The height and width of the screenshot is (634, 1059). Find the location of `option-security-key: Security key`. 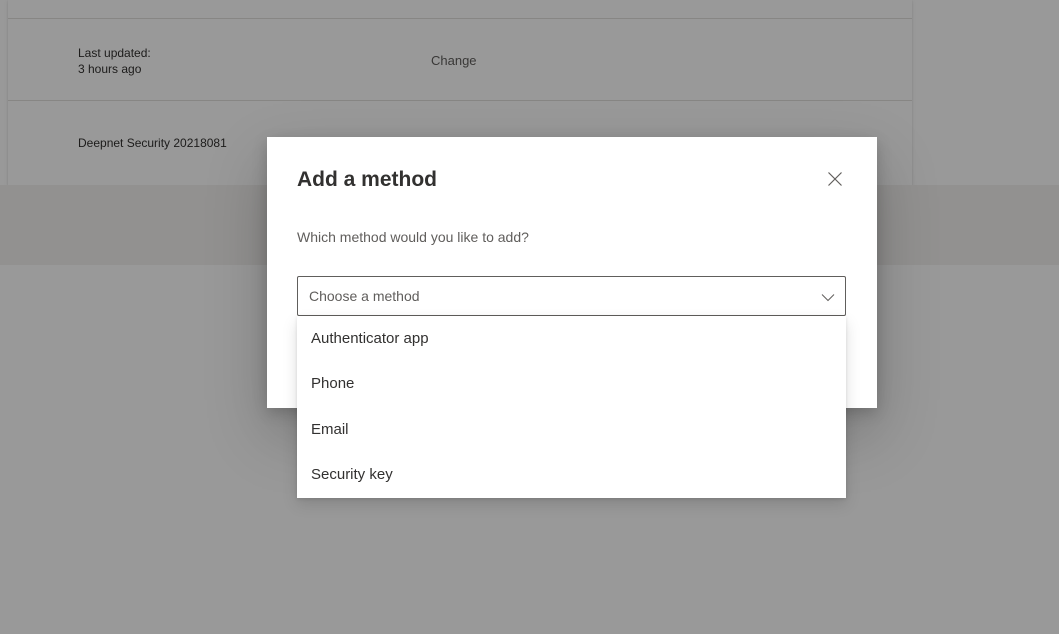

option-security-key: Security key is located at coordinates (571, 475).